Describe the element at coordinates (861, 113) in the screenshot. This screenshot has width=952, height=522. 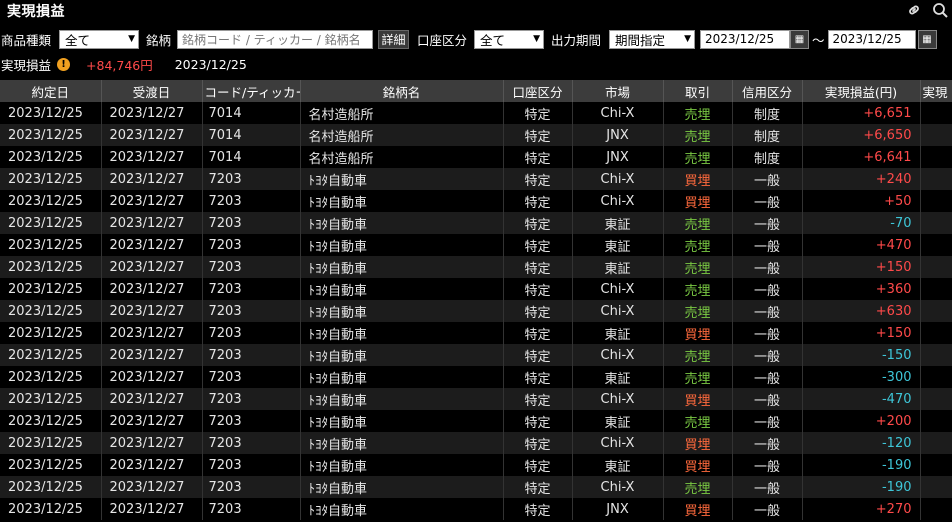
I see `table-cell: +6,651` at that location.